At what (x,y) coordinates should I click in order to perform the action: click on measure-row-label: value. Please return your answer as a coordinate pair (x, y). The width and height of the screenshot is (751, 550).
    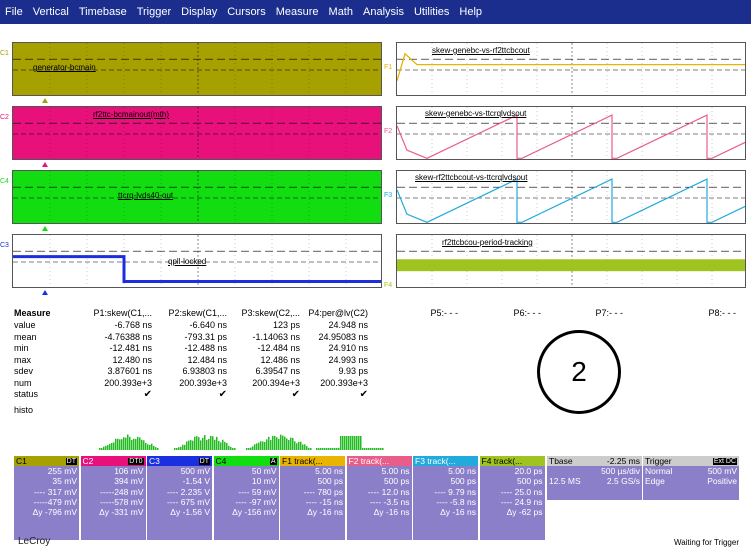
    Looking at the image, I should click on (25, 325).